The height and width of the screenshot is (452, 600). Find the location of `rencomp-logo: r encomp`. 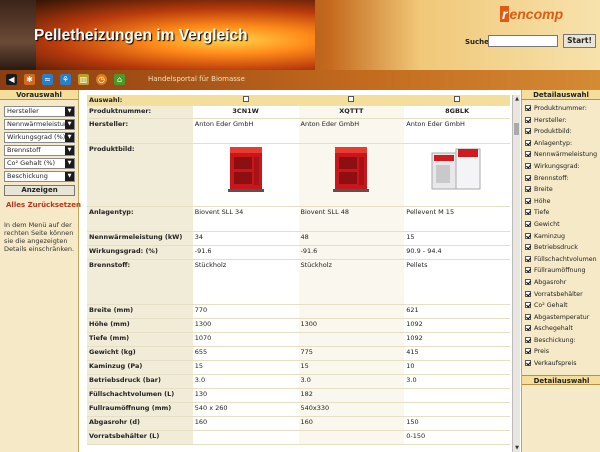

rencomp-logo: r encomp is located at coordinates (531, 14).